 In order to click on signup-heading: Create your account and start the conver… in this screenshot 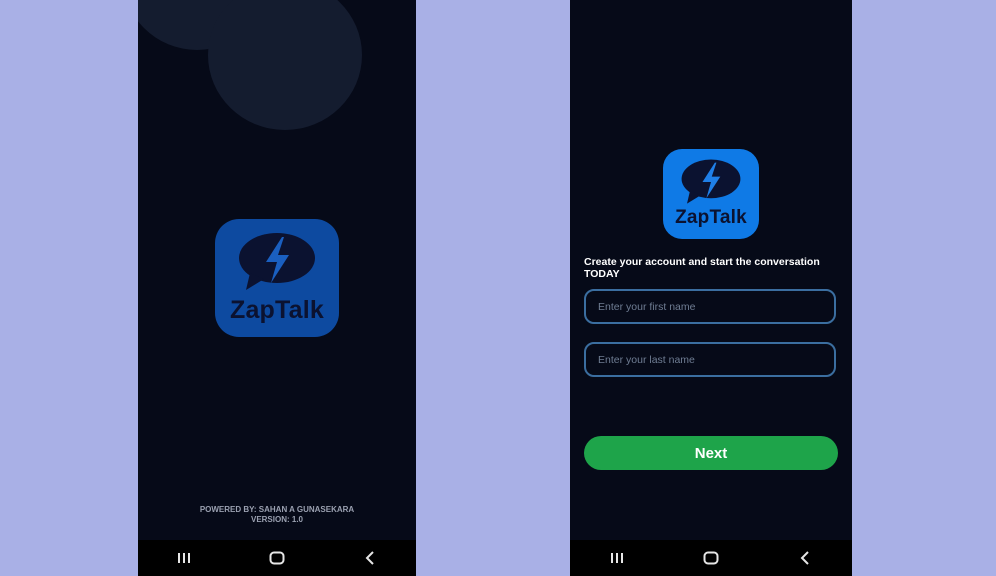, I will do `click(702, 268)`.